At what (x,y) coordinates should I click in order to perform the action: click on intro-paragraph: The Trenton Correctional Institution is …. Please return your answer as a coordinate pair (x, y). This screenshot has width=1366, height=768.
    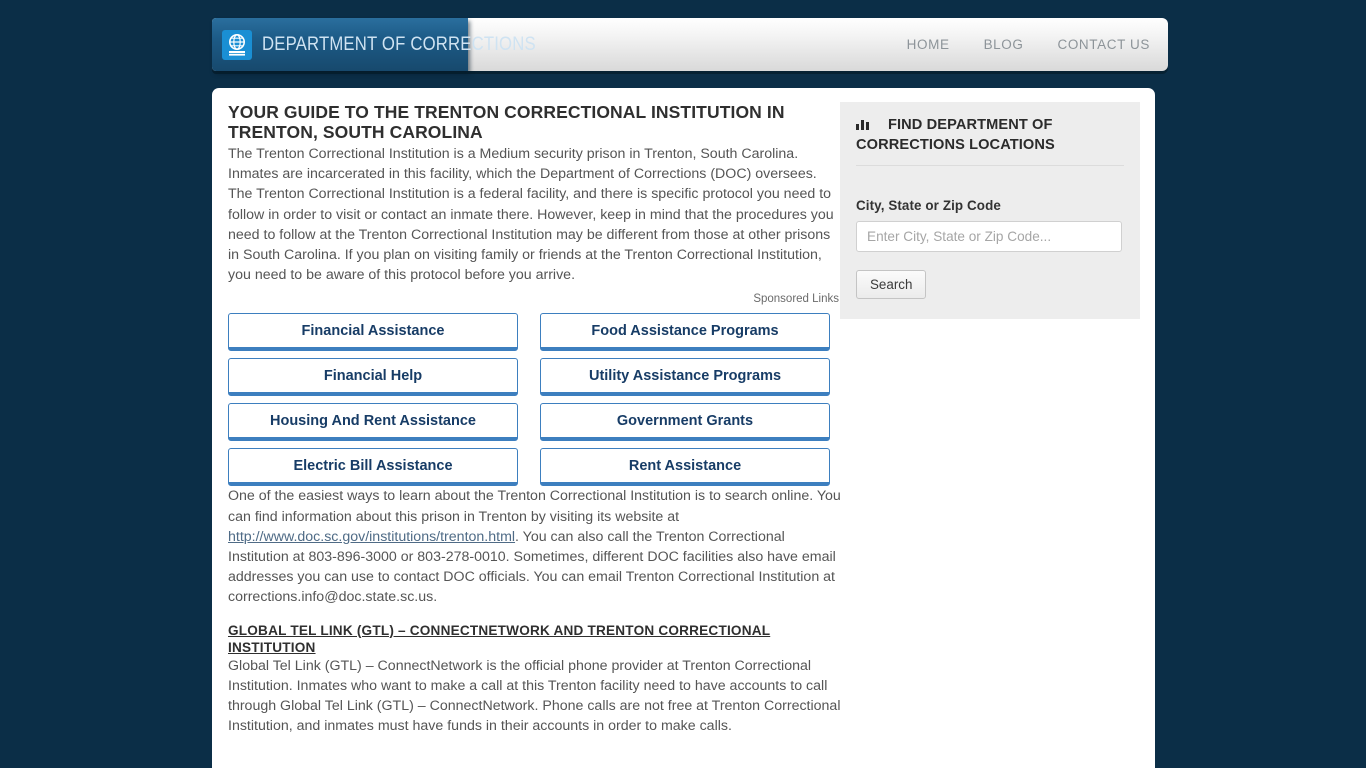
    Looking at the image, I should click on (531, 215).